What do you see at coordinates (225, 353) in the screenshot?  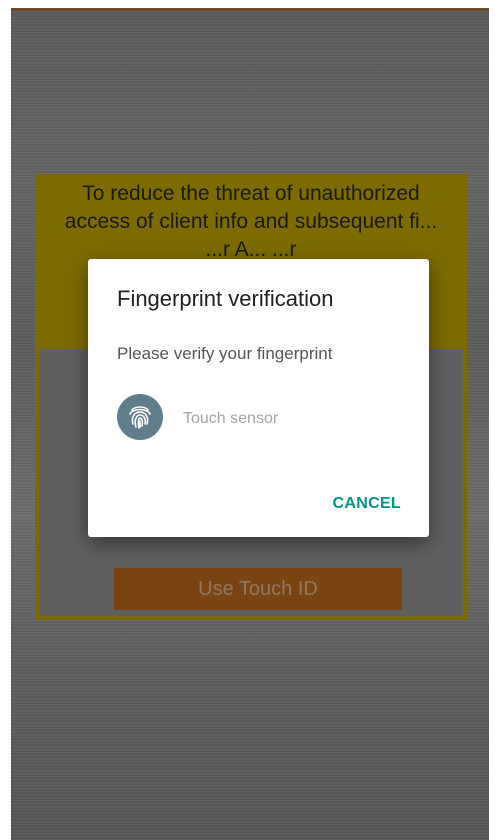 I see `dialog-message: Please verify your fingerprint` at bounding box center [225, 353].